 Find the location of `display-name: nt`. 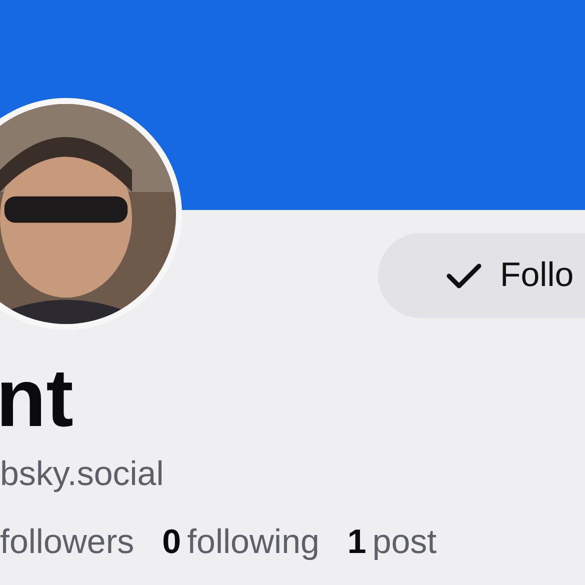

display-name: nt is located at coordinates (37, 399).